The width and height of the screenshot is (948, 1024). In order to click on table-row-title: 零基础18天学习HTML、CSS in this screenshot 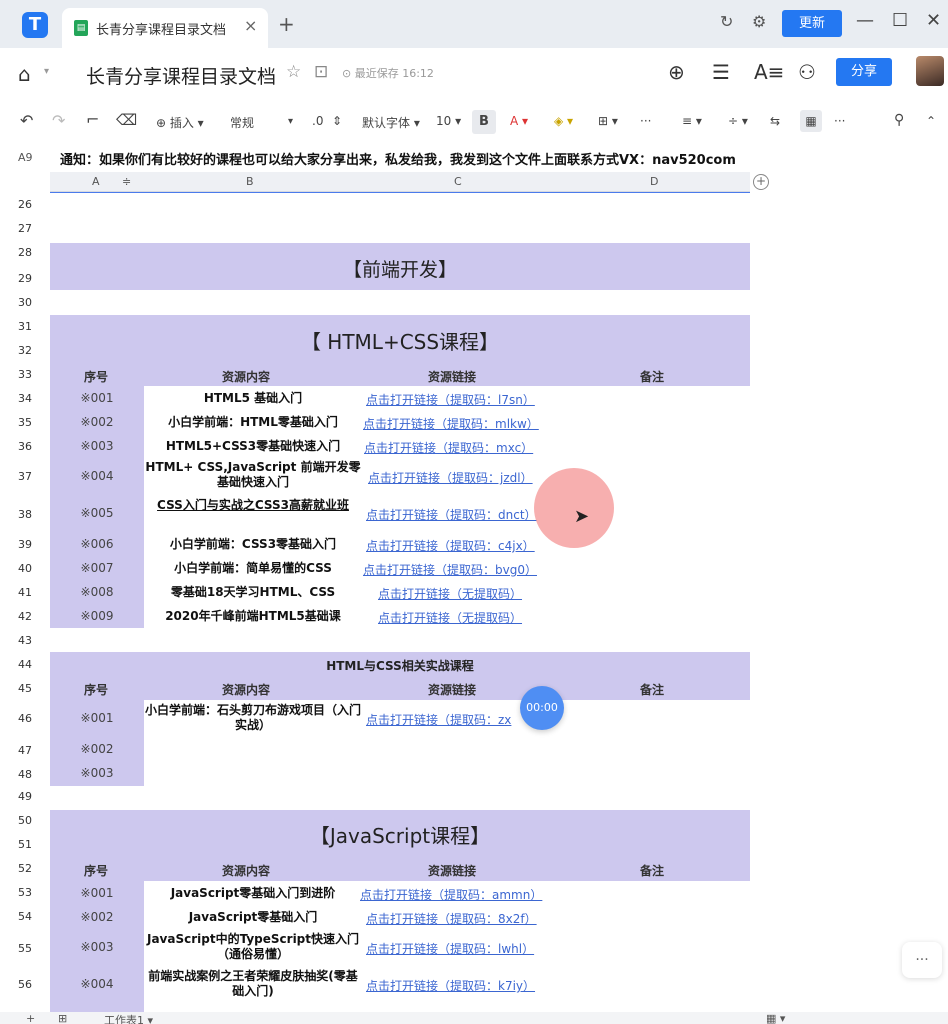, I will do `click(253, 592)`.